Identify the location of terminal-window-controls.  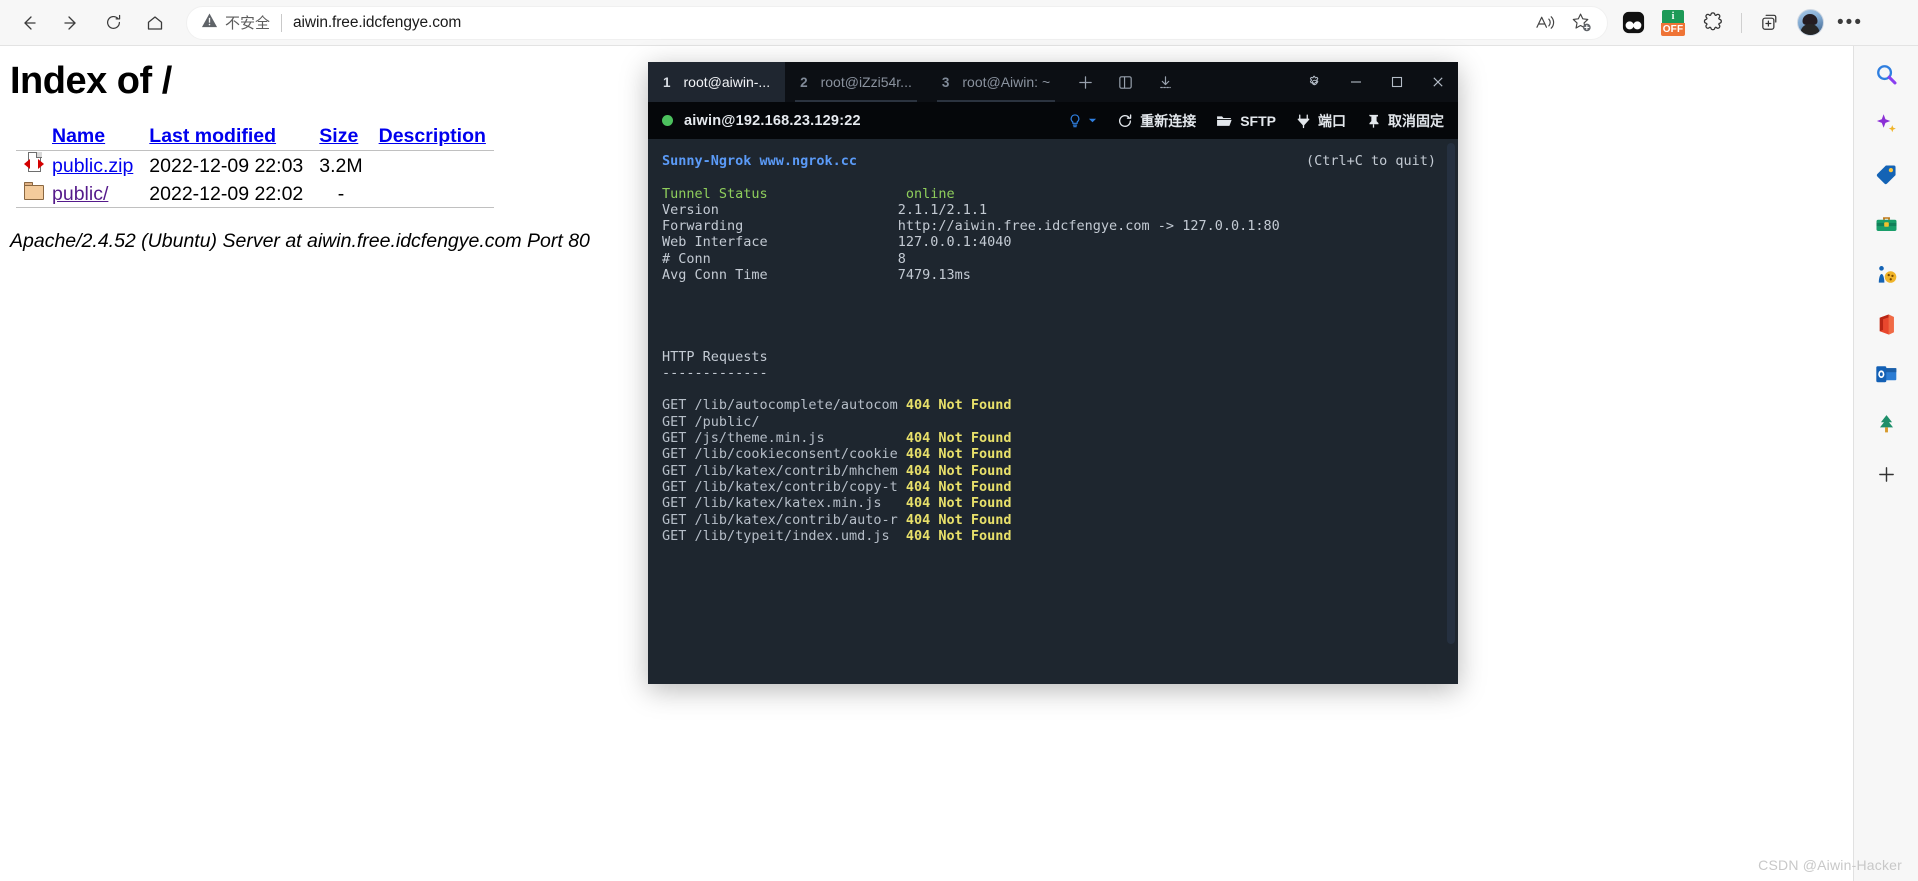
(1376, 82).